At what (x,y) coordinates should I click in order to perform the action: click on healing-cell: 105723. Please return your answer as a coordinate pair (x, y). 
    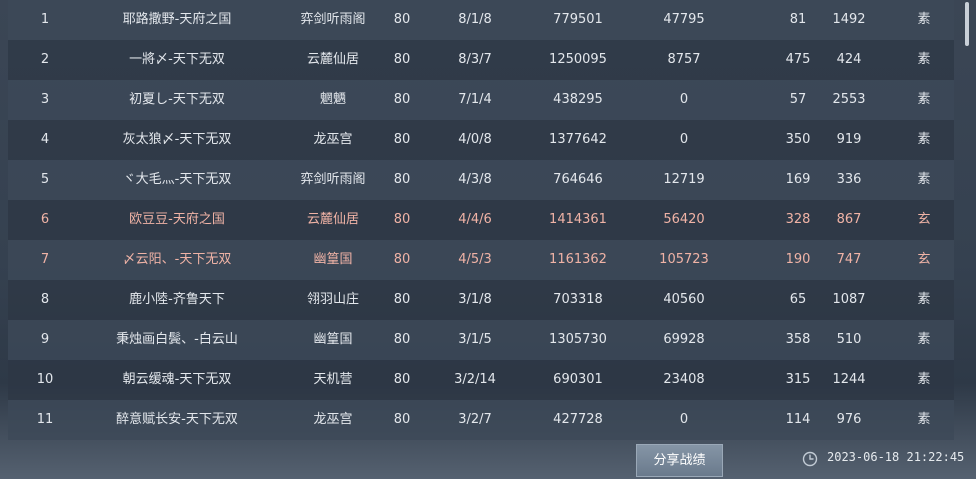
    Looking at the image, I should click on (684, 259).